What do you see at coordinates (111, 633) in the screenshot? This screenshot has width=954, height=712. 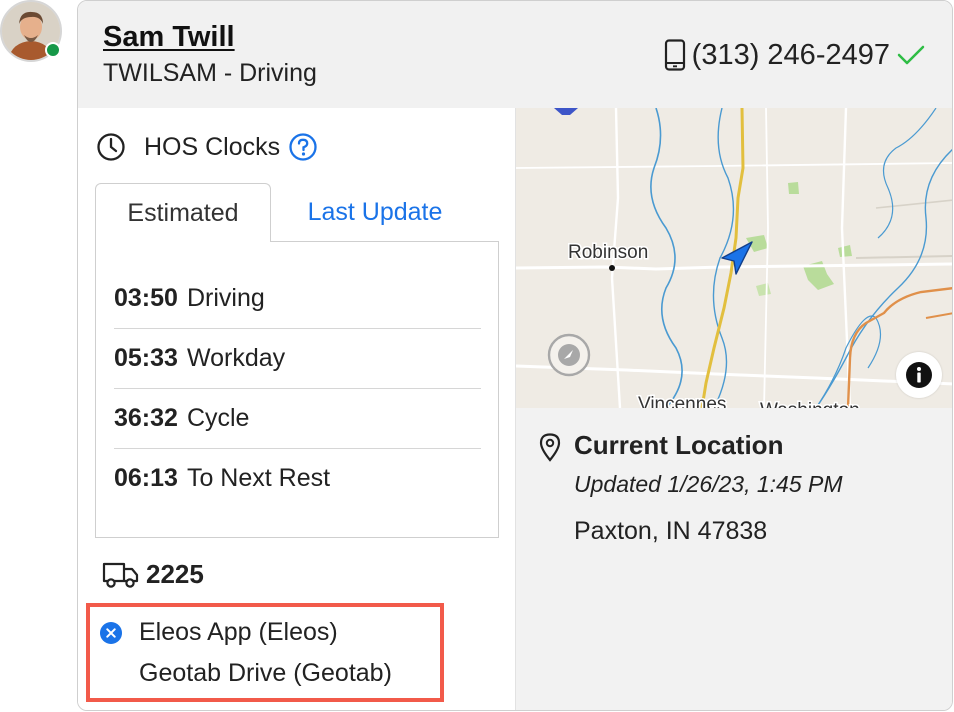 I see `cancel-circle-icon` at bounding box center [111, 633].